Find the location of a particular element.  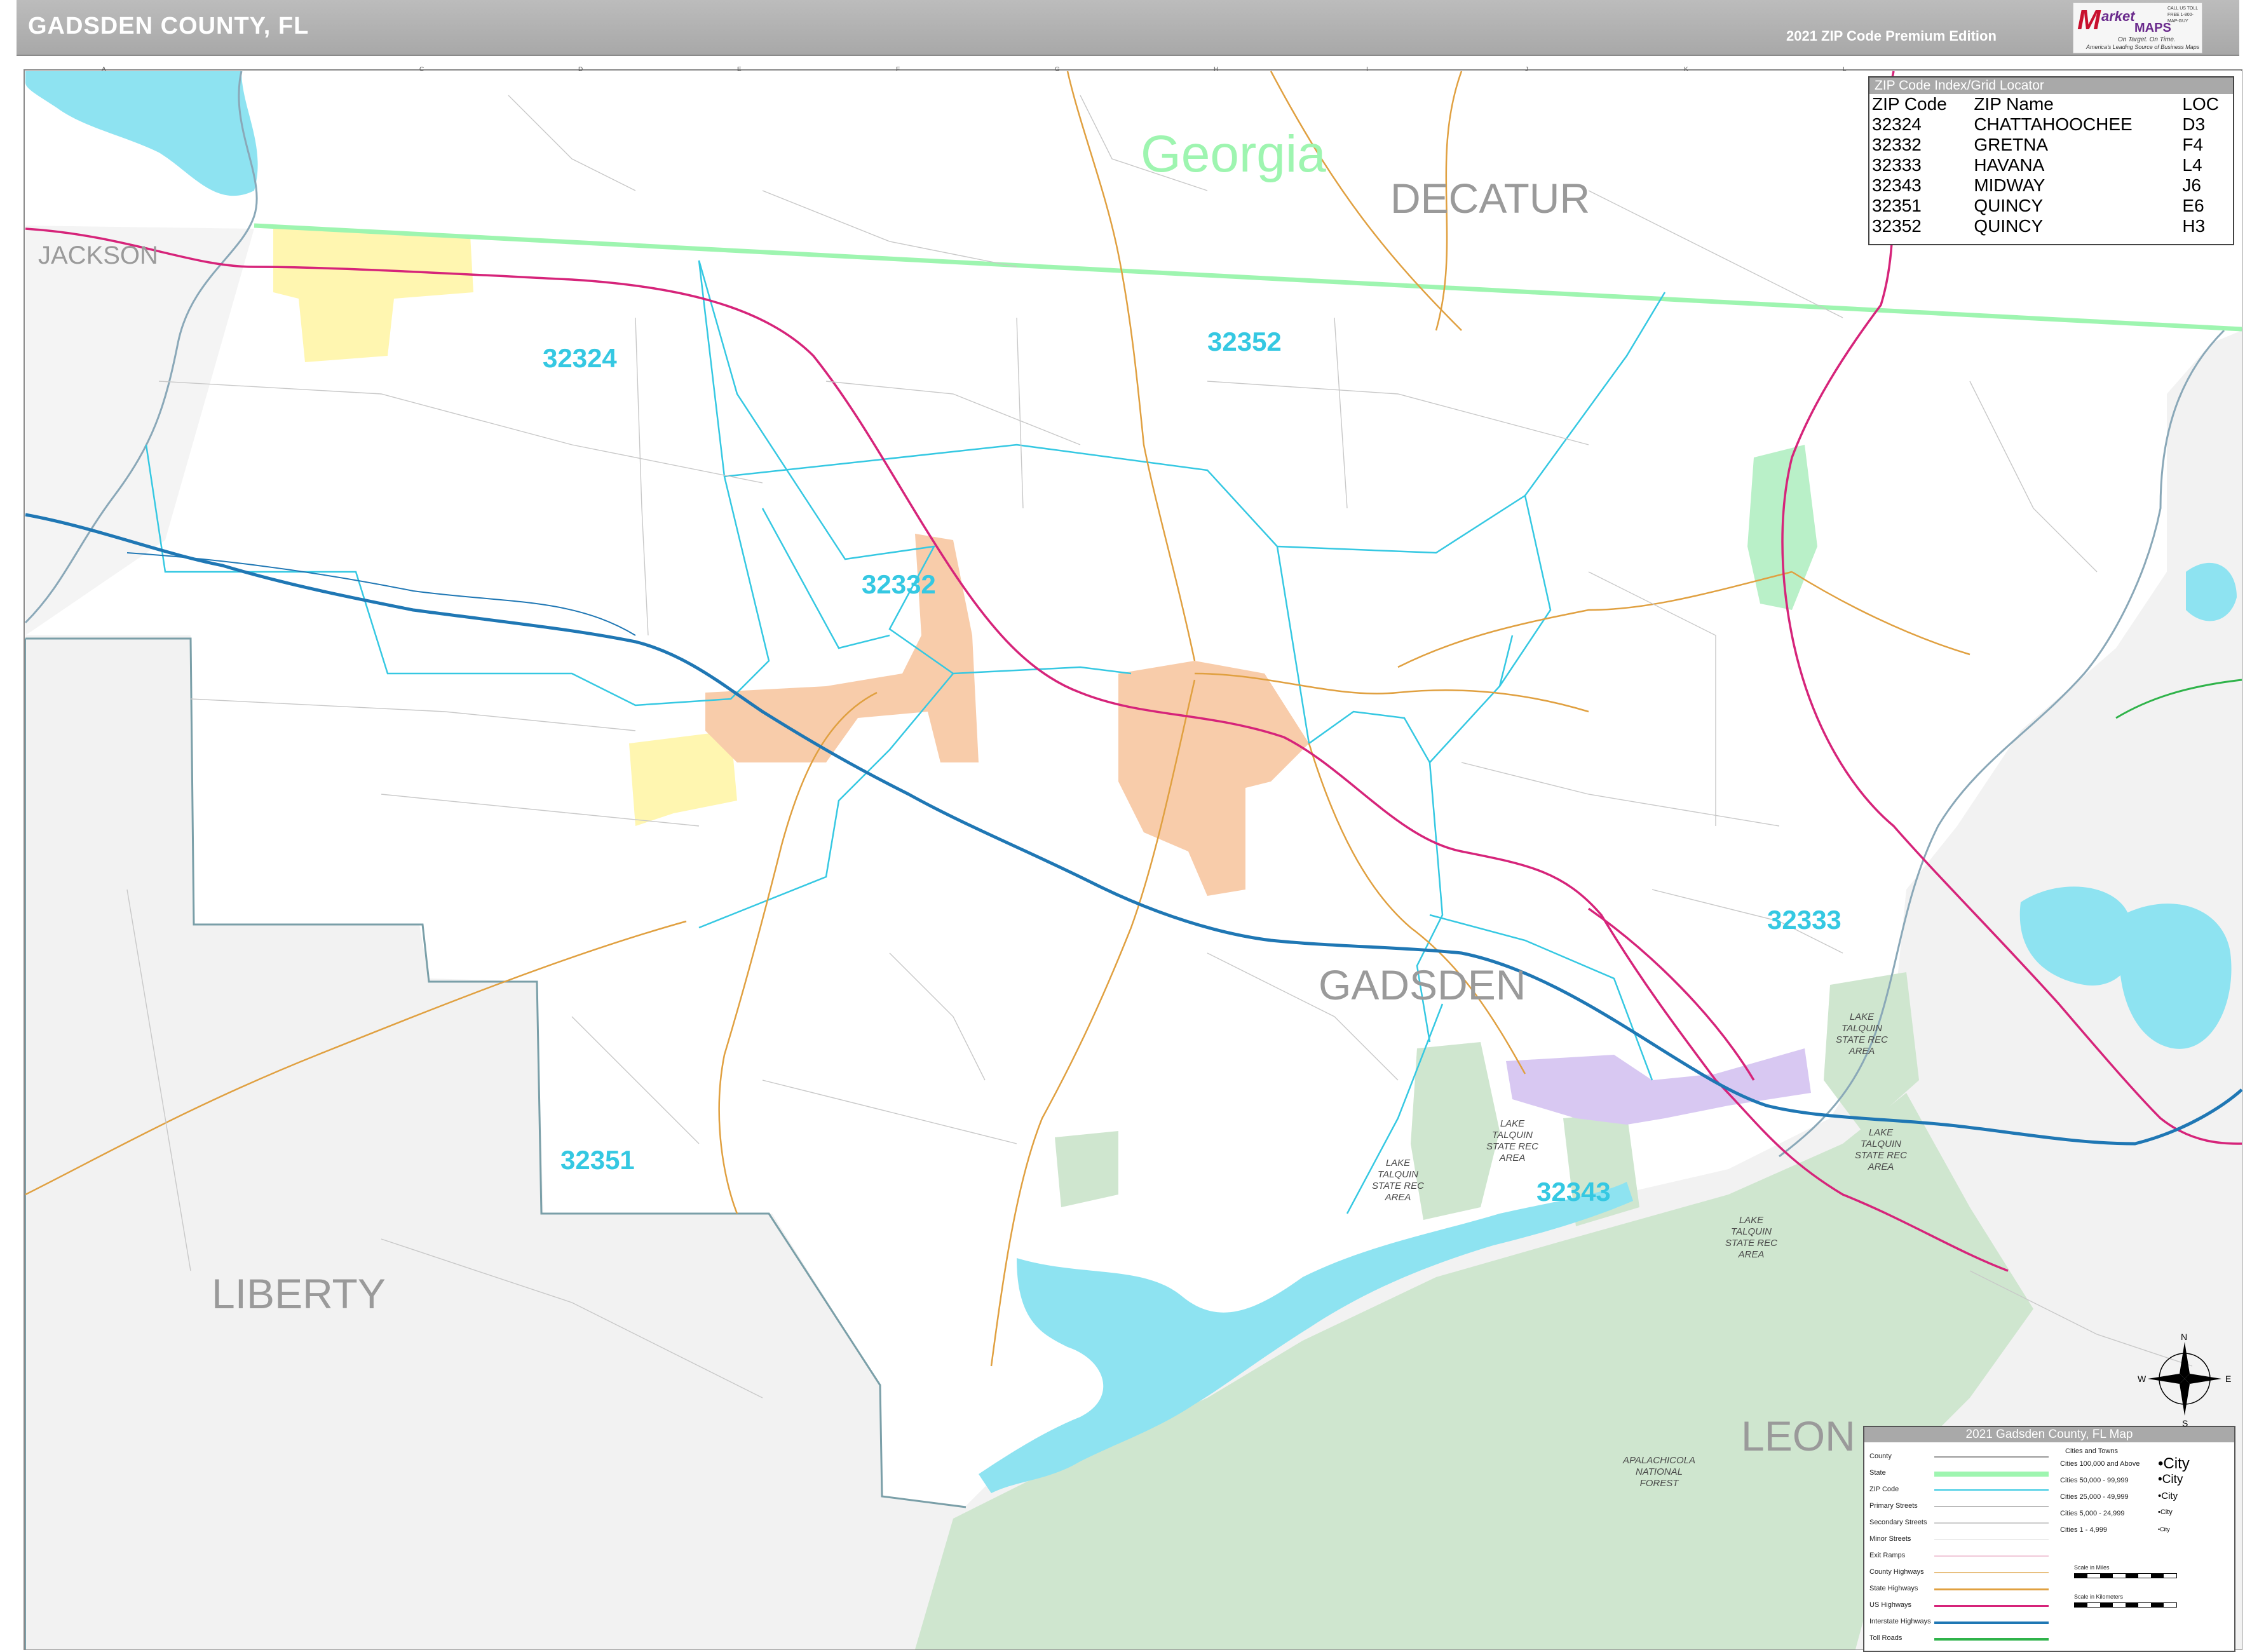

table-row: 32343 MIDWAY J6 is located at coordinates (2051, 185).